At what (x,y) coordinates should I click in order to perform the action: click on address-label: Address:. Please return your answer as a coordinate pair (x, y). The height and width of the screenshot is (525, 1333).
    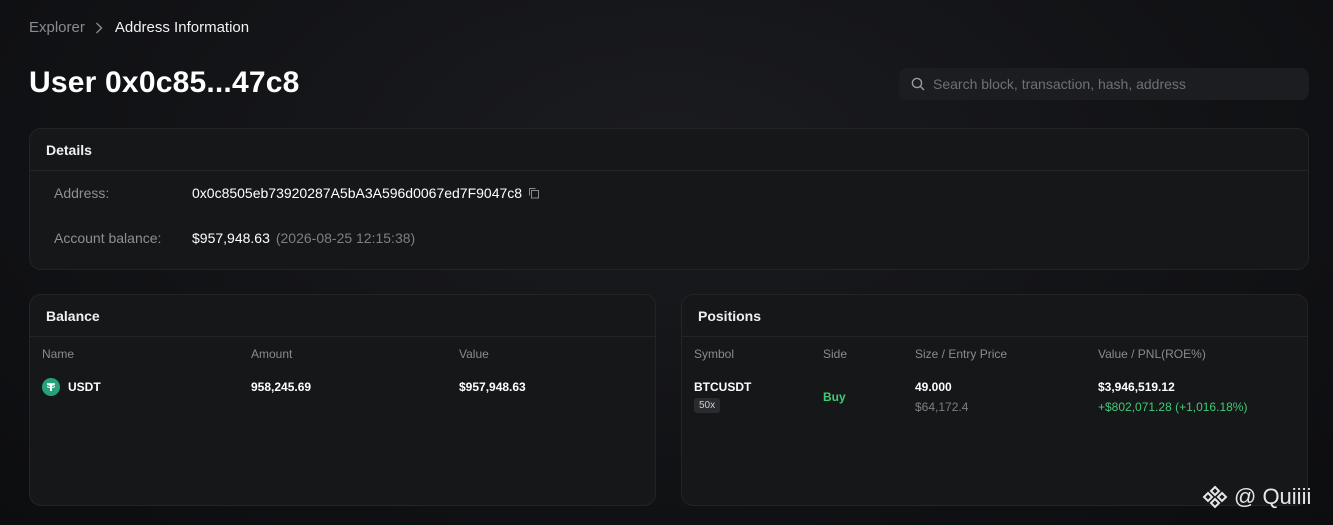
    Looking at the image, I should click on (82, 193).